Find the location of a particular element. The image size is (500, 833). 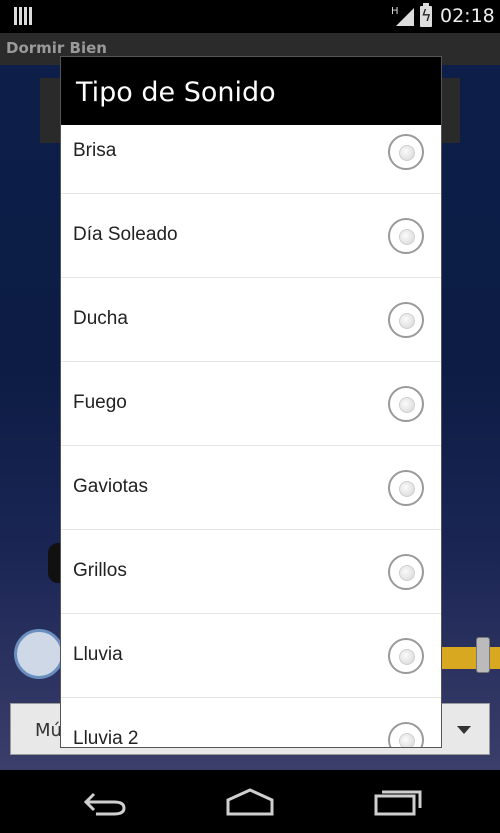

list-item-label: Ducha is located at coordinates (100, 318).